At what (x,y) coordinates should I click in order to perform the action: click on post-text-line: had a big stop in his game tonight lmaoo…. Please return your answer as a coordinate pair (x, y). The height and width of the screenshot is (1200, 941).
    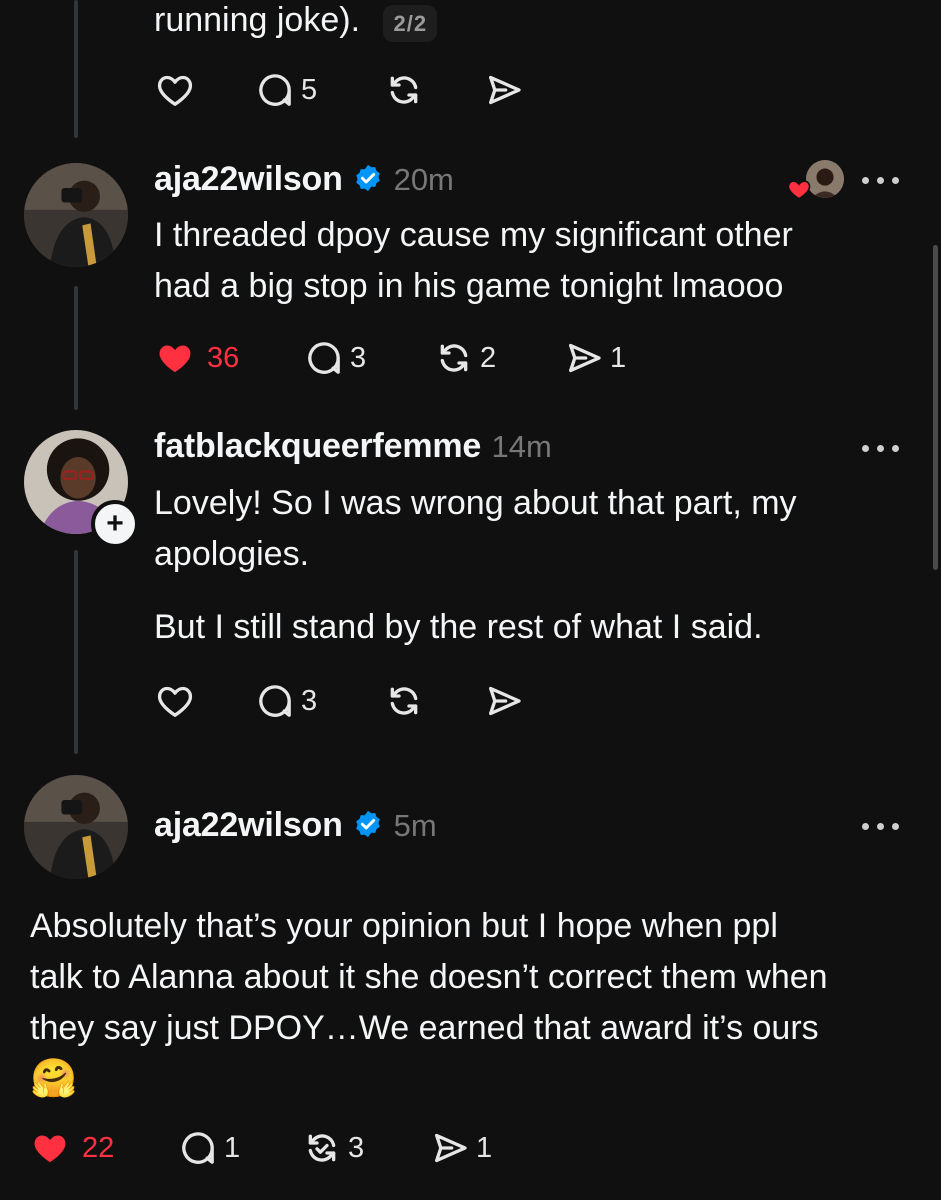
    Looking at the image, I should click on (469, 286).